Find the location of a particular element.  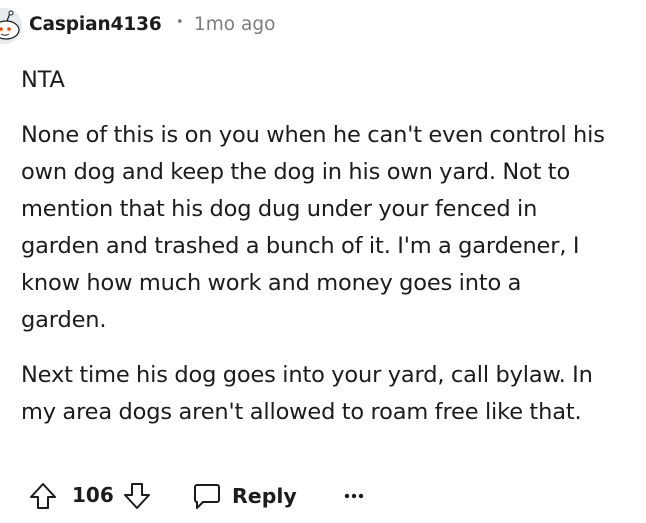

reply-label: Reply is located at coordinates (264, 496).